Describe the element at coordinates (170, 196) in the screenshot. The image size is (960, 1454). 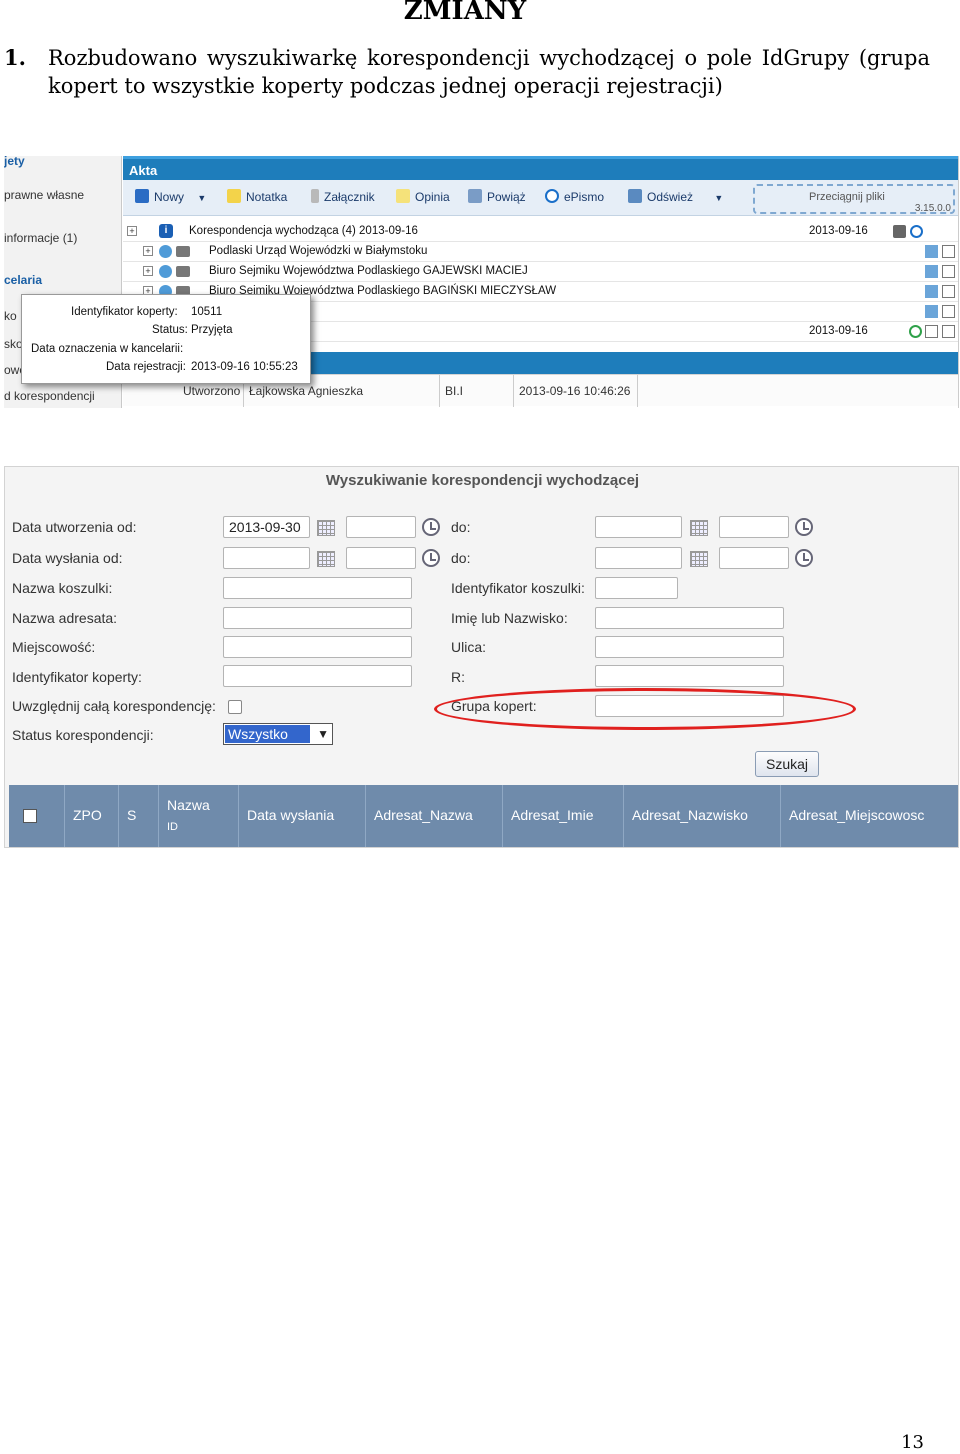
I see `new-button: Nowy ▼` at that location.